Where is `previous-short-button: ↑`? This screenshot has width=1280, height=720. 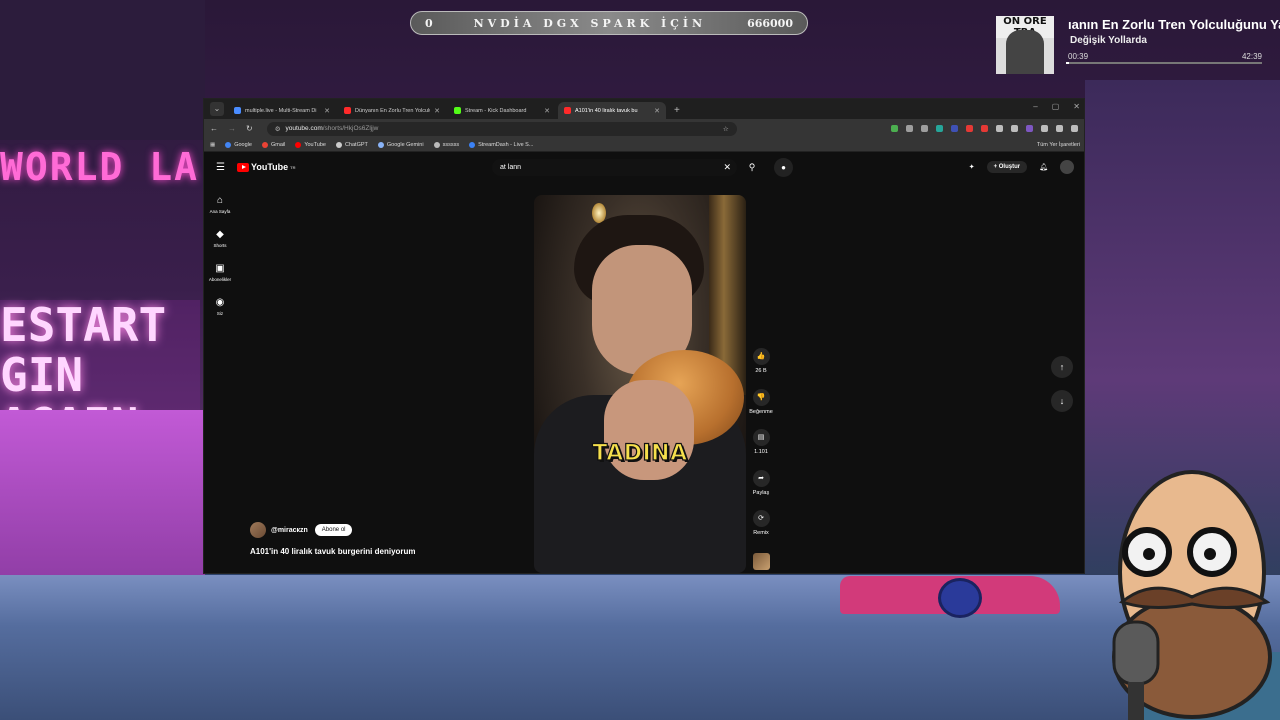 previous-short-button: ↑ is located at coordinates (1062, 367).